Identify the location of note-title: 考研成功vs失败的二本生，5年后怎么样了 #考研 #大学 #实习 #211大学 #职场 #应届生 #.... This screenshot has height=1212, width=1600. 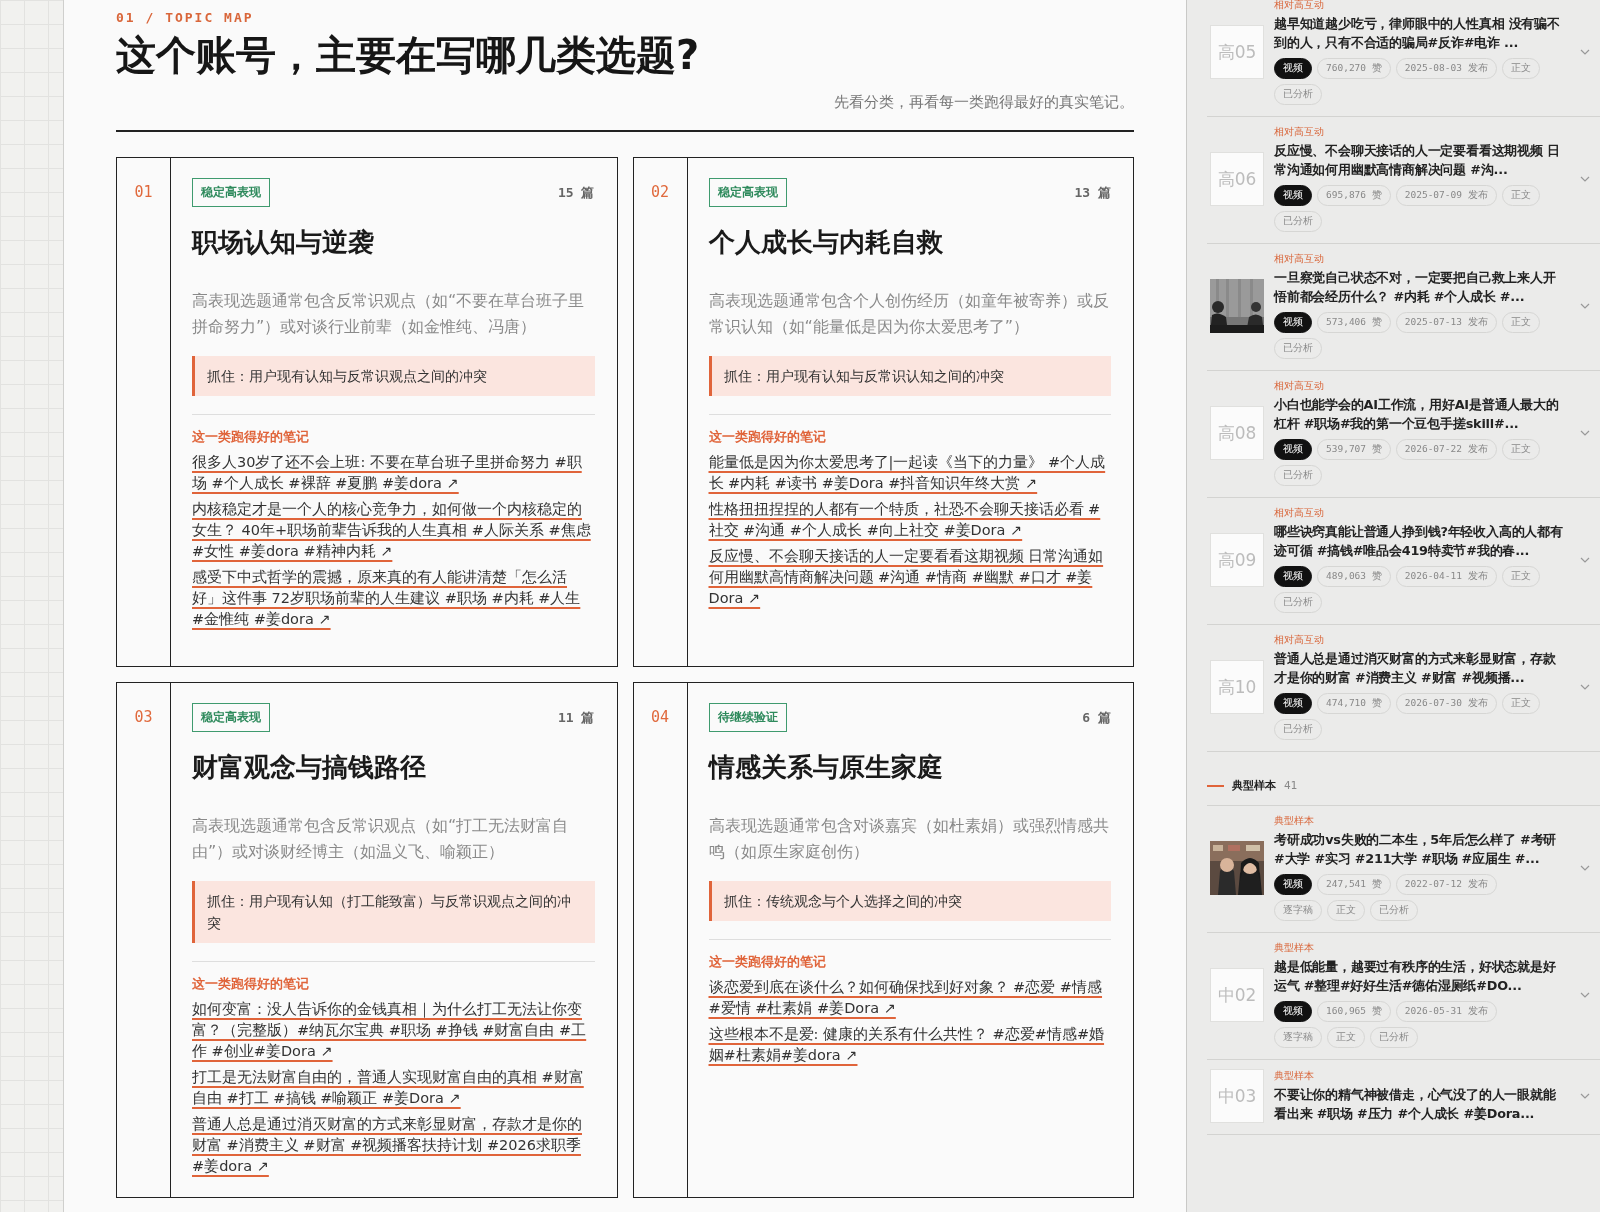
(1416, 849).